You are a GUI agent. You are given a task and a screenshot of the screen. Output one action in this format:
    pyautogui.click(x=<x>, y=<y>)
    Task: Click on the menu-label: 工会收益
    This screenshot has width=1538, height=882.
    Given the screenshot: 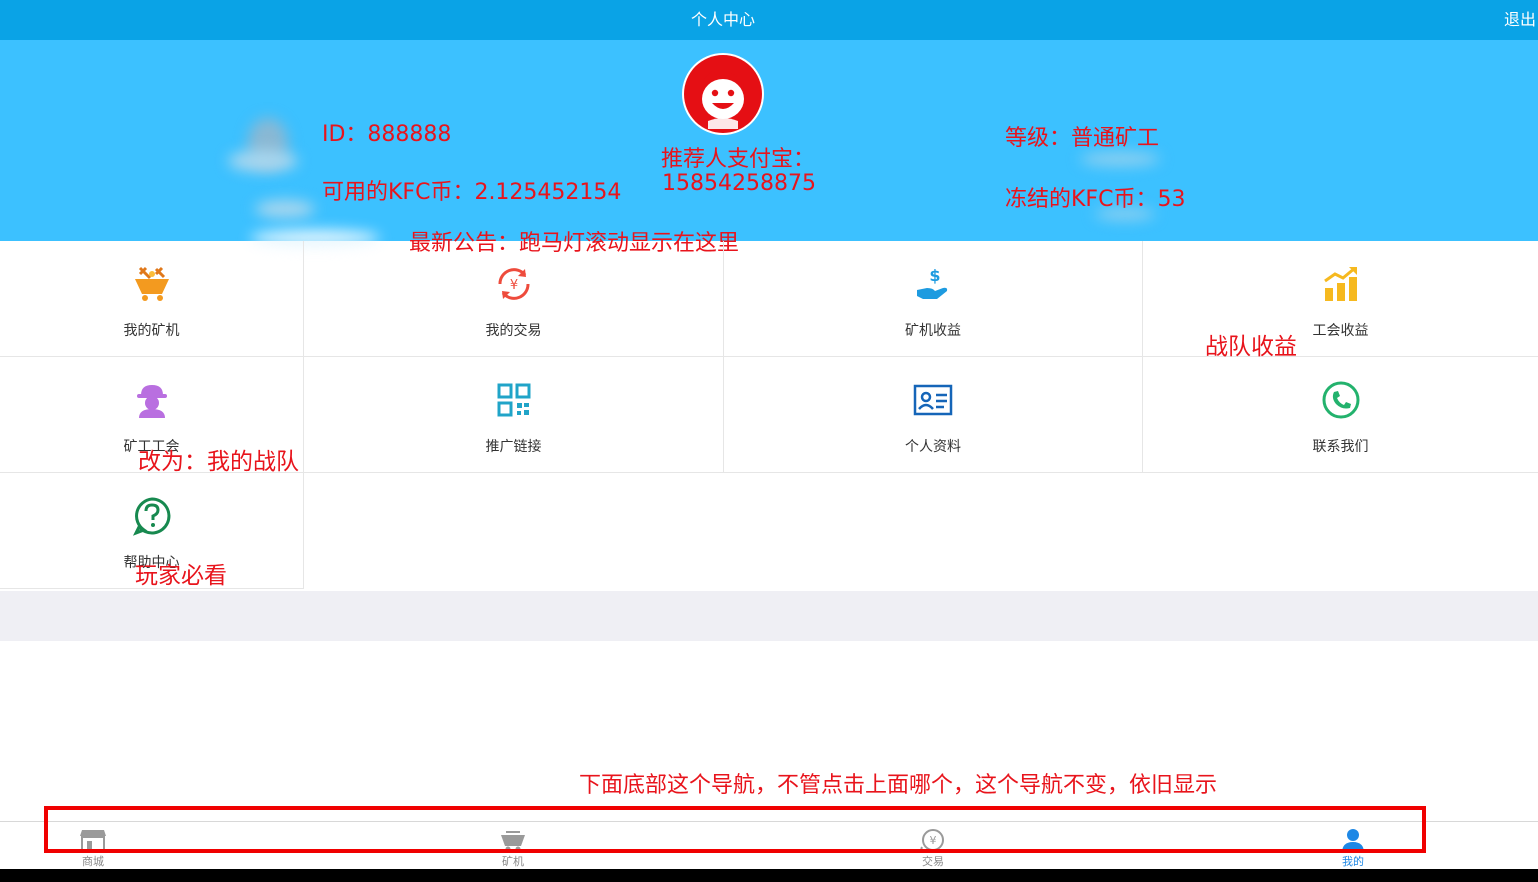 What is the action you would take?
    pyautogui.click(x=1340, y=331)
    